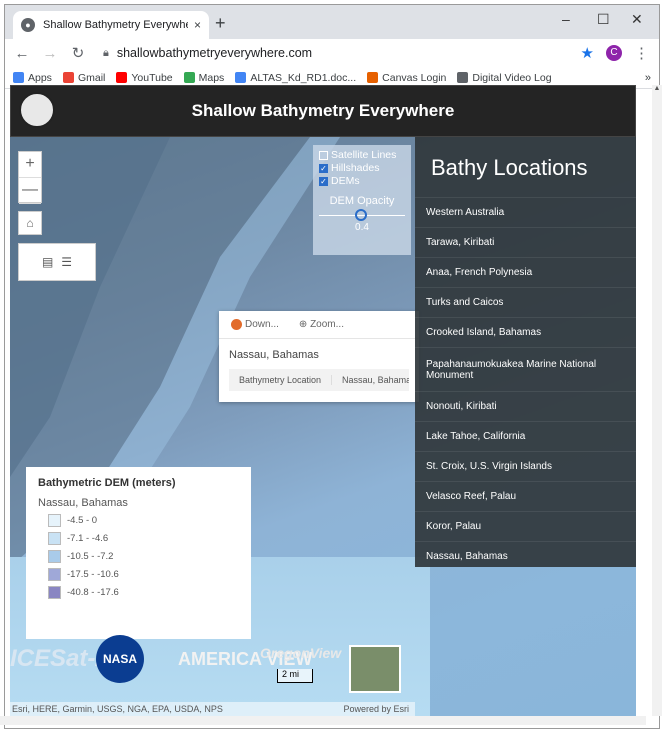  I want to click on location-item-crooked-island: Crooked Island, Bahamas, so click(525, 332).